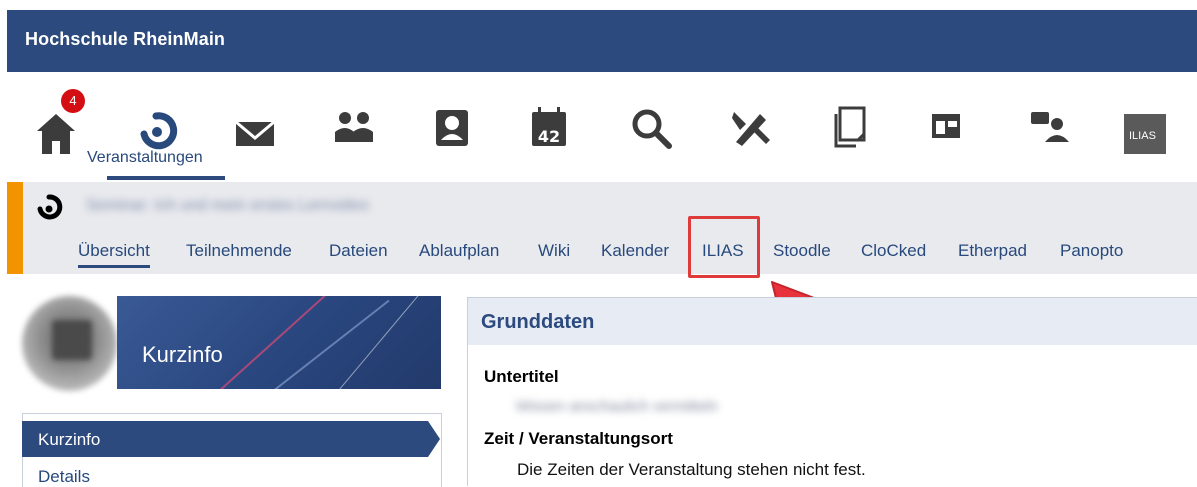  What do you see at coordinates (62, 136) in the screenshot?
I see `home-icon` at bounding box center [62, 136].